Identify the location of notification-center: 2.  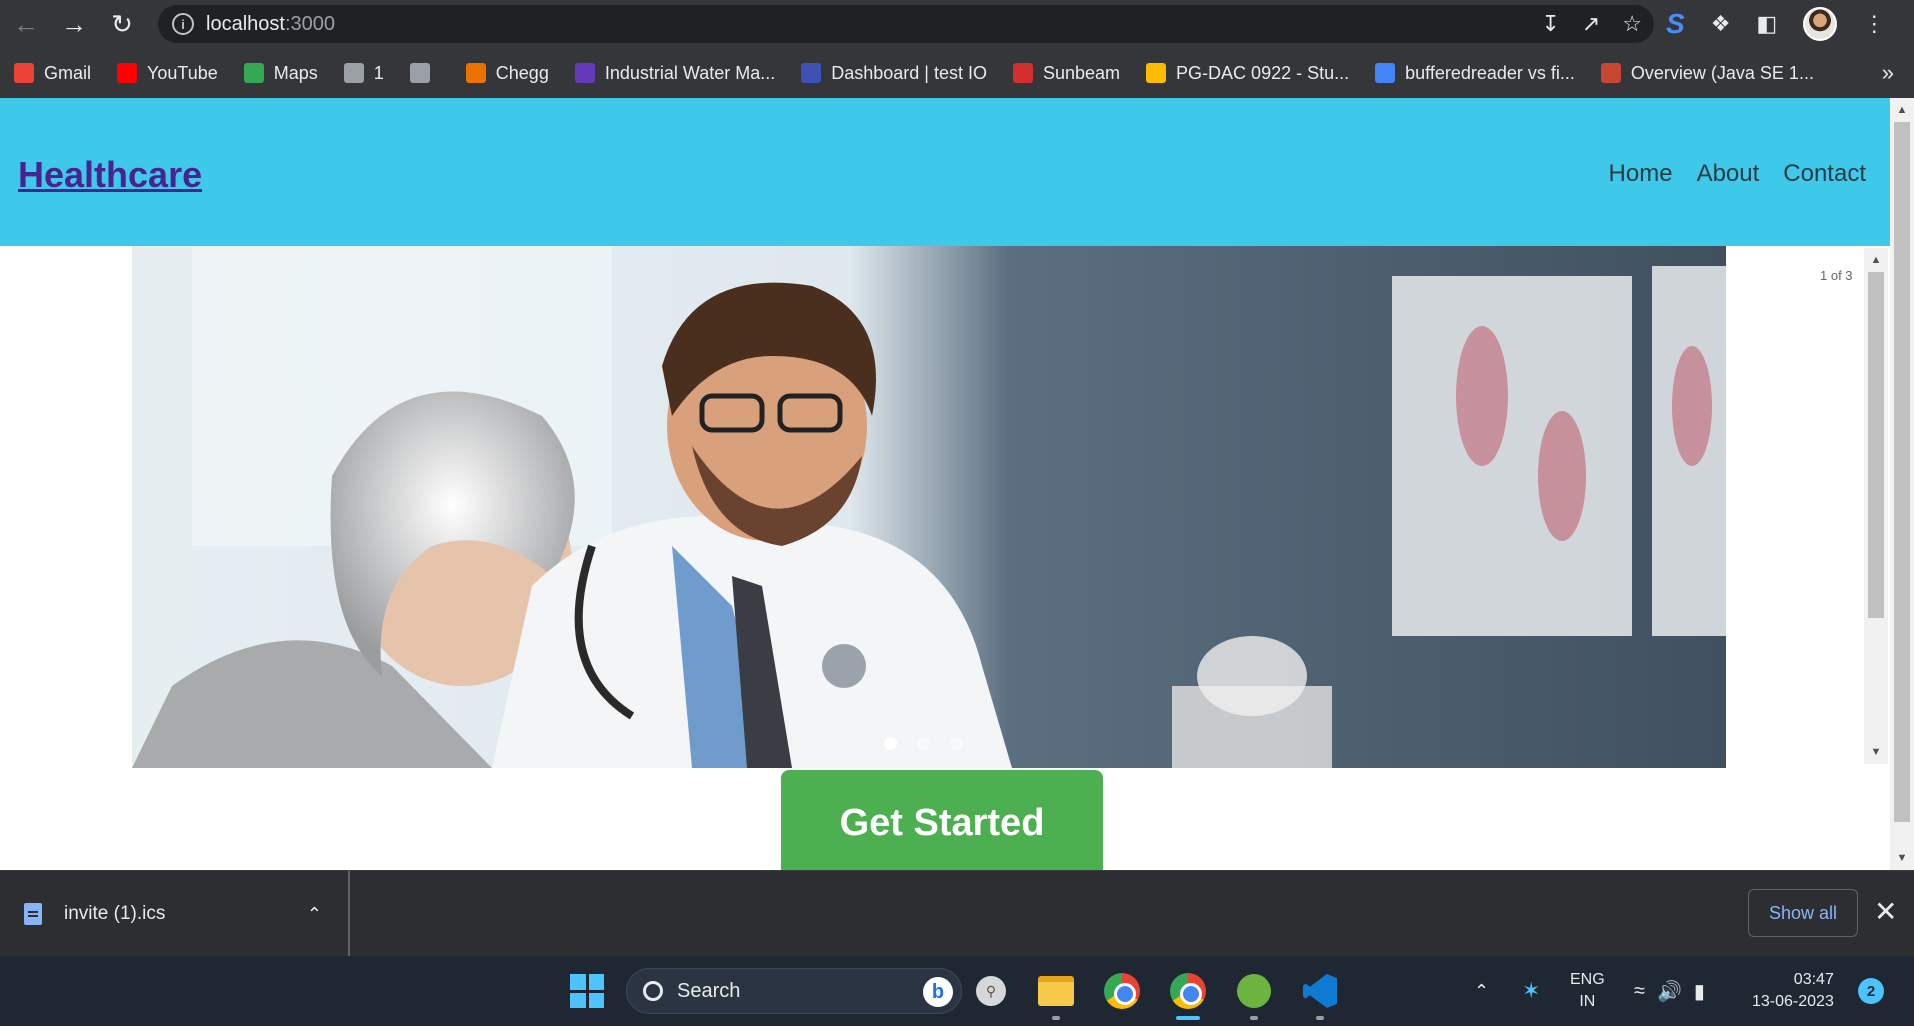
(1871, 991).